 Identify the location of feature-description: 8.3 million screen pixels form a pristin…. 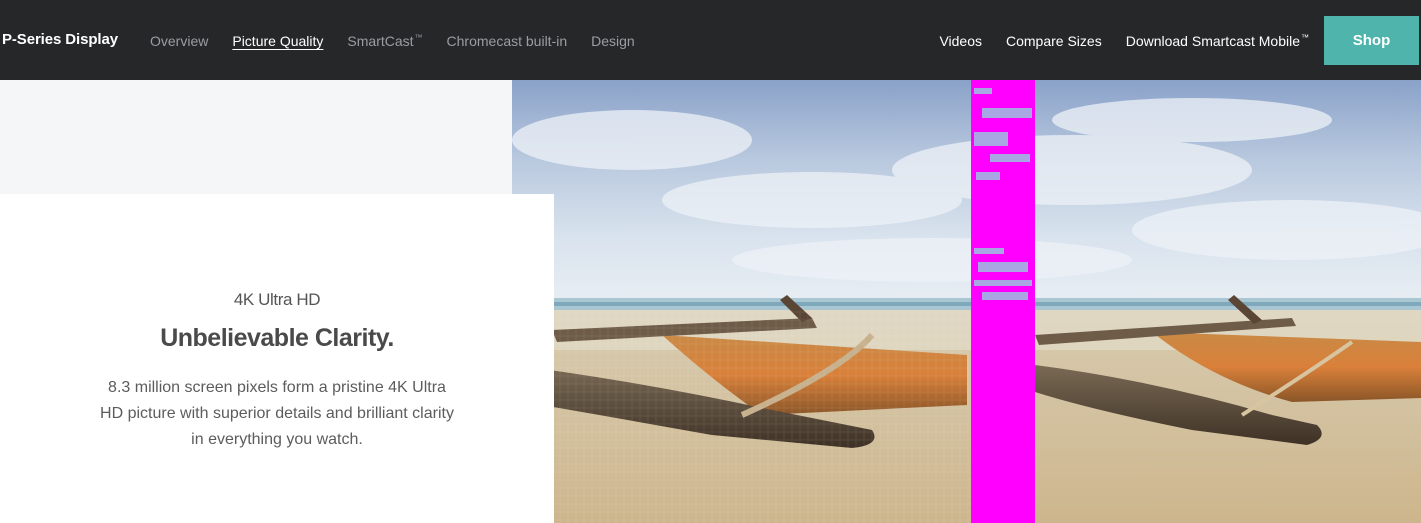
(277, 413).